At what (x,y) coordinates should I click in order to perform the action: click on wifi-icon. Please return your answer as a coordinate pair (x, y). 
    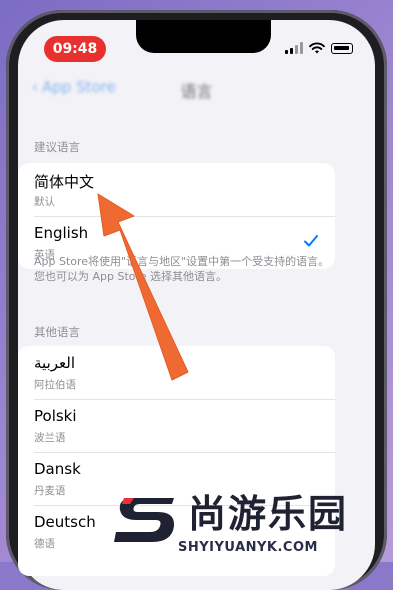
    Looking at the image, I should click on (317, 48).